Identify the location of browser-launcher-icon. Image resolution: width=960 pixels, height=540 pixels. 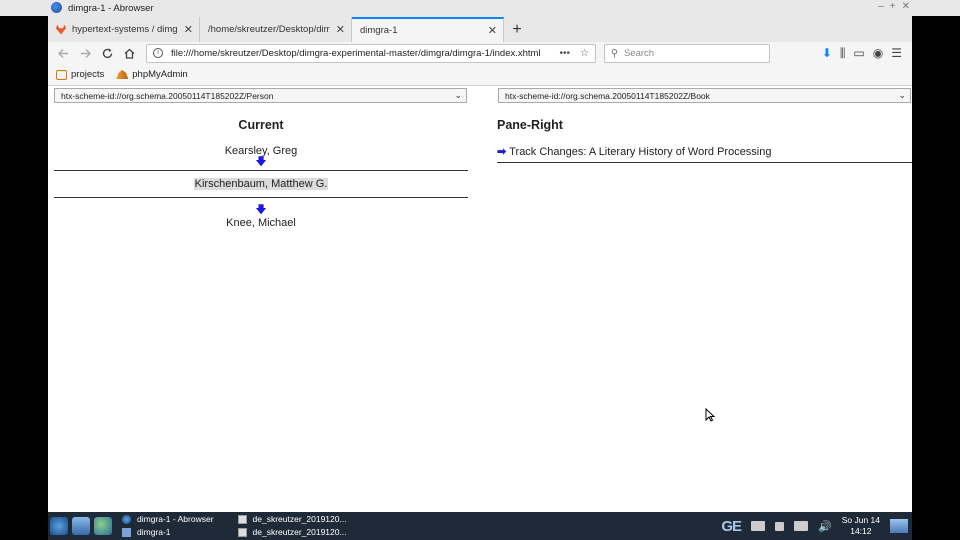
(103, 526).